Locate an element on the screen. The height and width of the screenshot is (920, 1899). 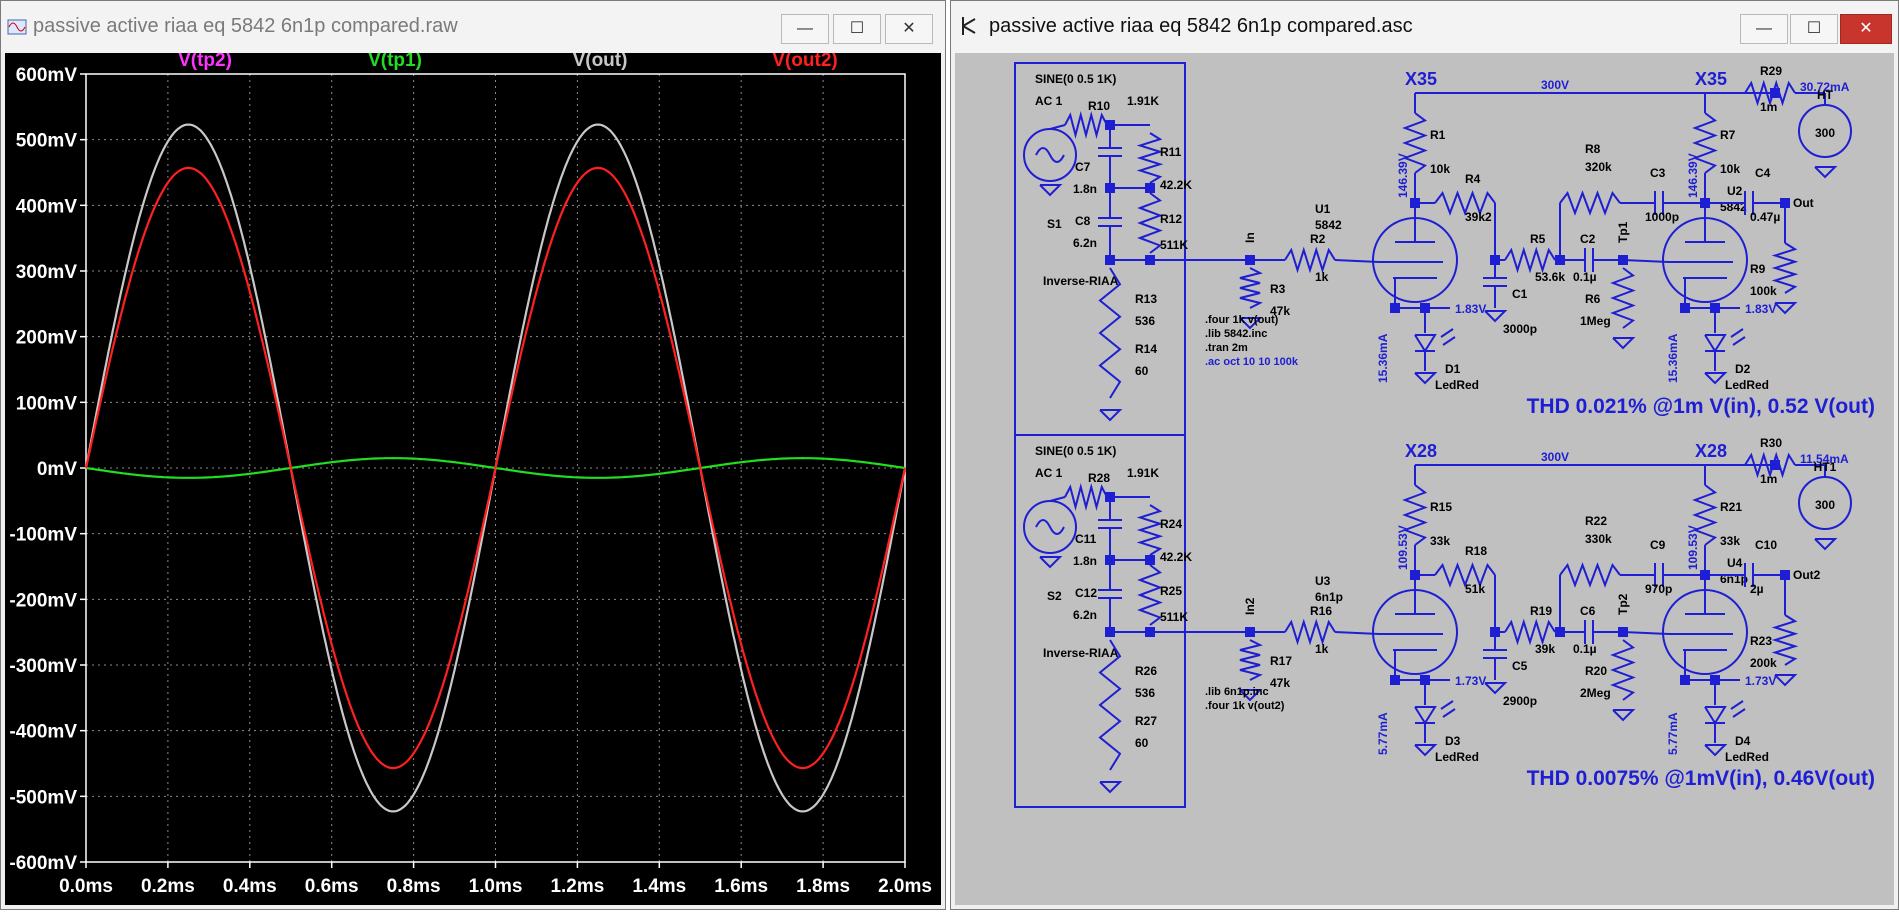
spice-directive: .lib 5842.inc is located at coordinates (1236, 334).